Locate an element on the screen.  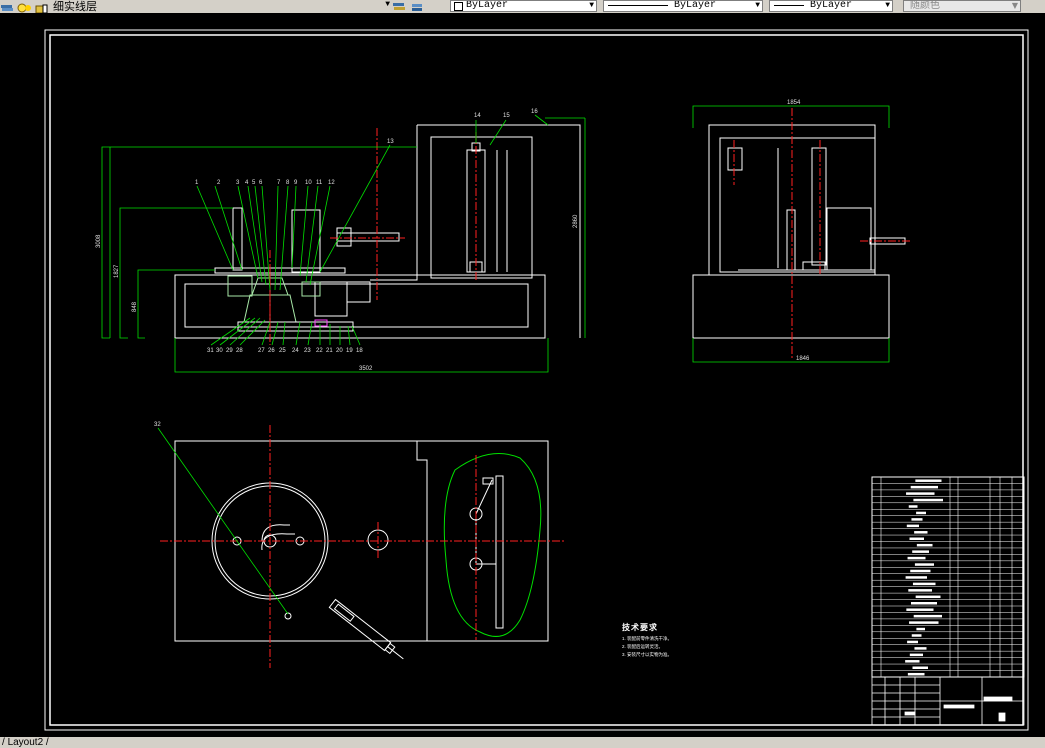
tech-title: 技术要求 is located at coordinates (640, 627).